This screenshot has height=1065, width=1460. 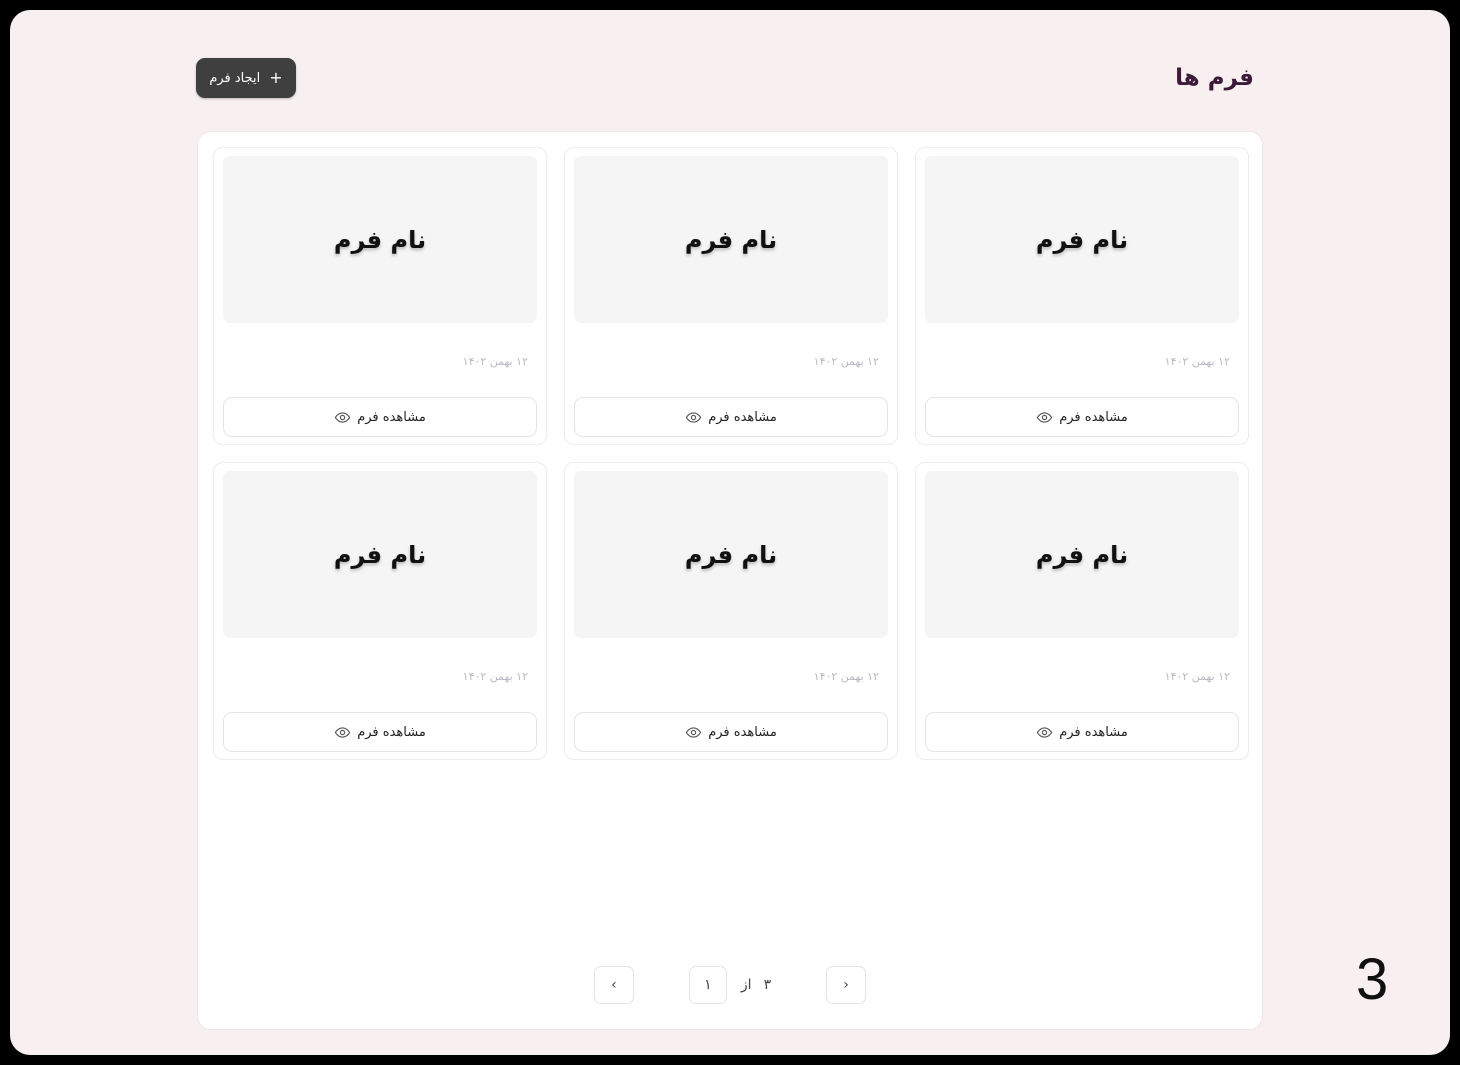 I want to click on page-header: فرم ها + ایجاد فرم, so click(x=726, y=78).